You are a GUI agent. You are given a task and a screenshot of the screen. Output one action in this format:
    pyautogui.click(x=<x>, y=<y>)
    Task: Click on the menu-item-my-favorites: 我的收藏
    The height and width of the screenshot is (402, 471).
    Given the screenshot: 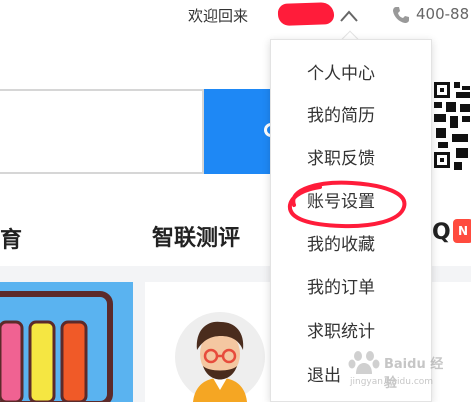 What is the action you would take?
    pyautogui.click(x=341, y=242)
    